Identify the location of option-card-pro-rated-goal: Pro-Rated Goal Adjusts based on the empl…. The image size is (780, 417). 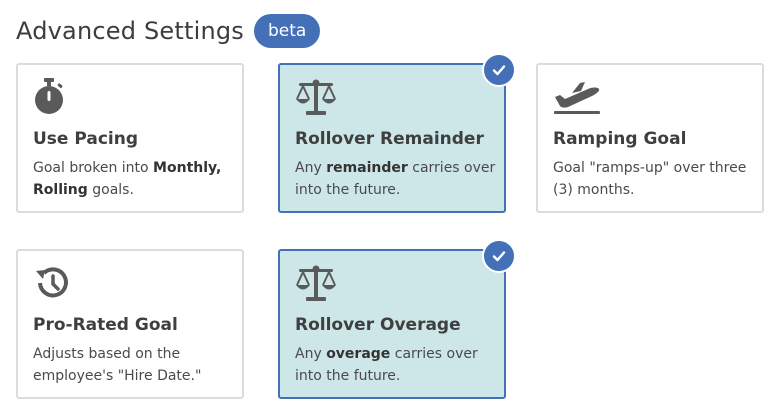
(130, 324).